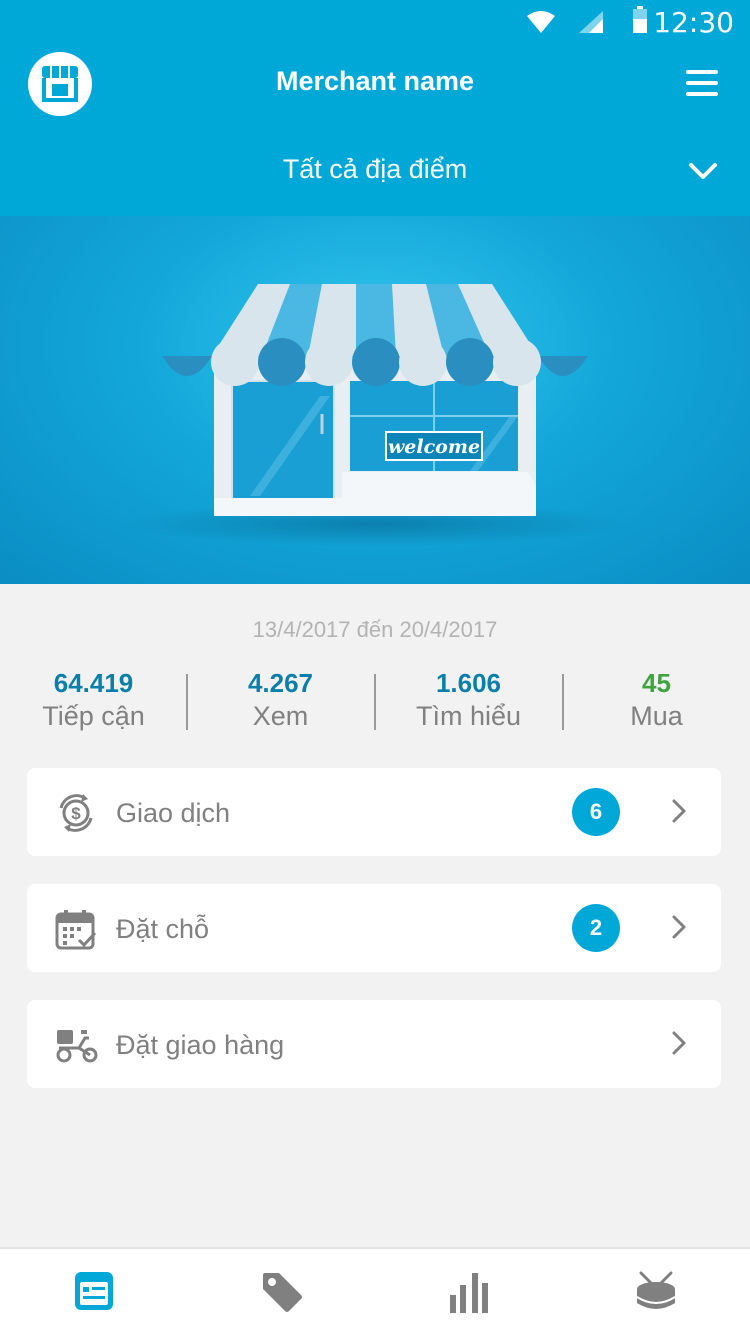 The width and height of the screenshot is (750, 1334). I want to click on money-exchange-icon: $, so click(76, 813).